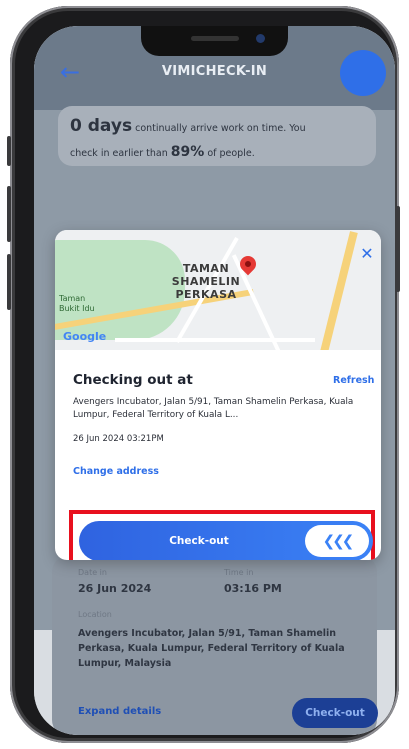 The height and width of the screenshot is (749, 409). Describe the element at coordinates (363, 73) in the screenshot. I see `avatar` at that location.